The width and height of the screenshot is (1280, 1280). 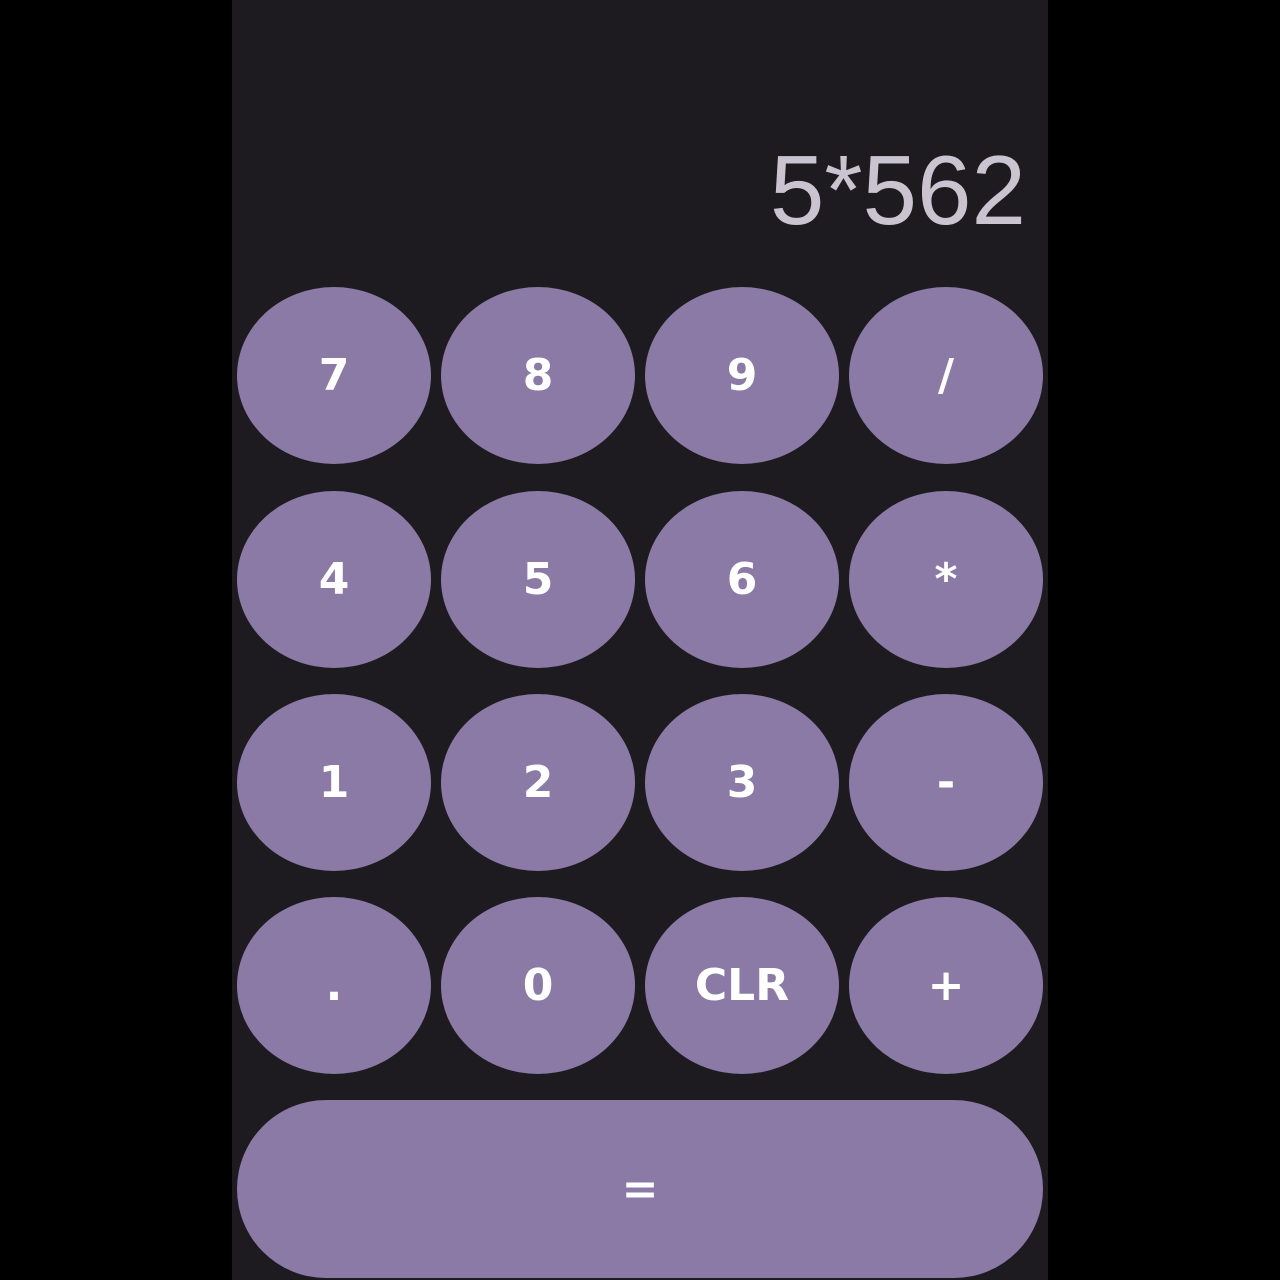 I want to click on key-subtract: -, so click(x=946, y=782).